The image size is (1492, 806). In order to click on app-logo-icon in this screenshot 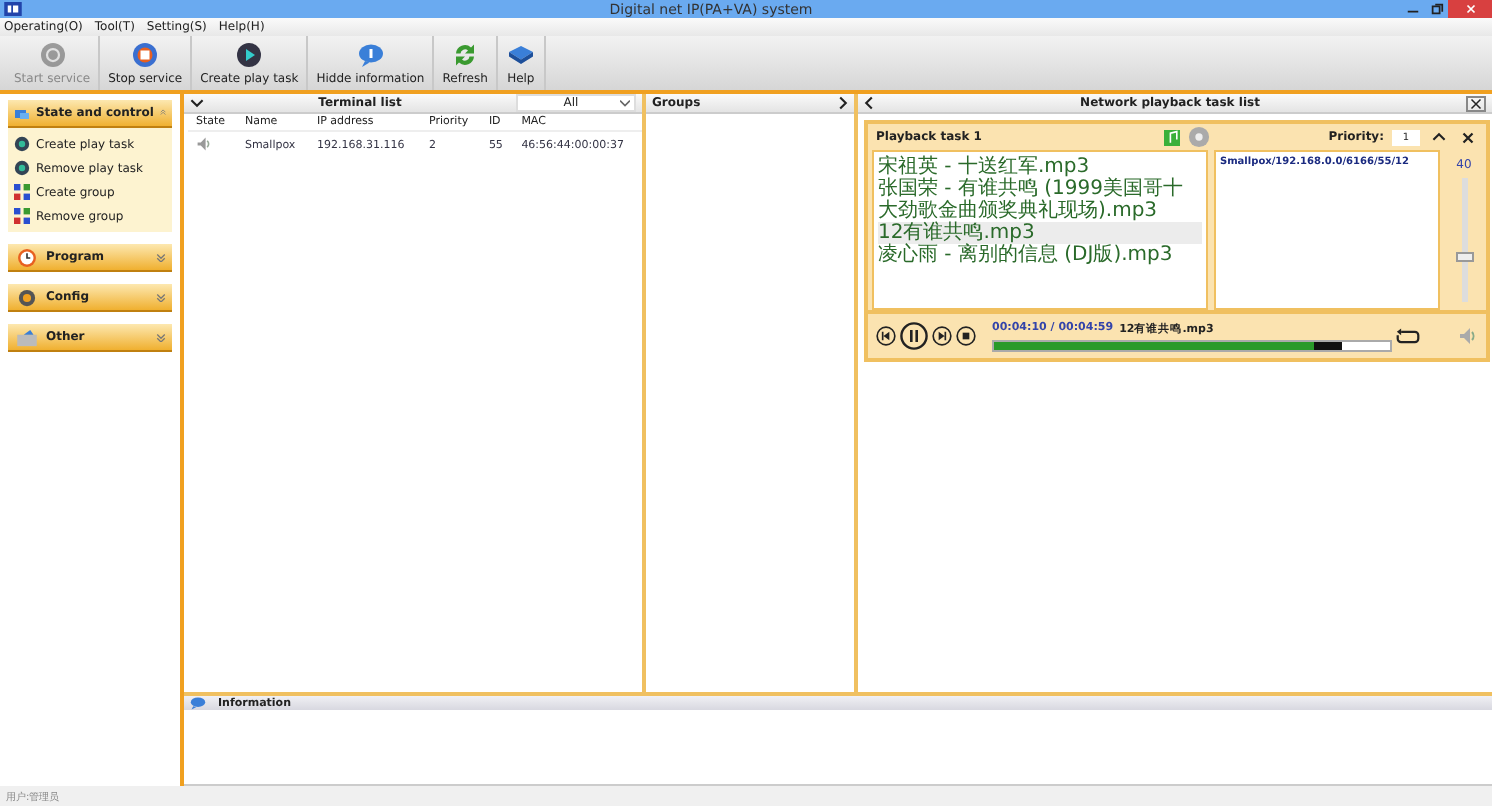, I will do `click(13, 9)`.